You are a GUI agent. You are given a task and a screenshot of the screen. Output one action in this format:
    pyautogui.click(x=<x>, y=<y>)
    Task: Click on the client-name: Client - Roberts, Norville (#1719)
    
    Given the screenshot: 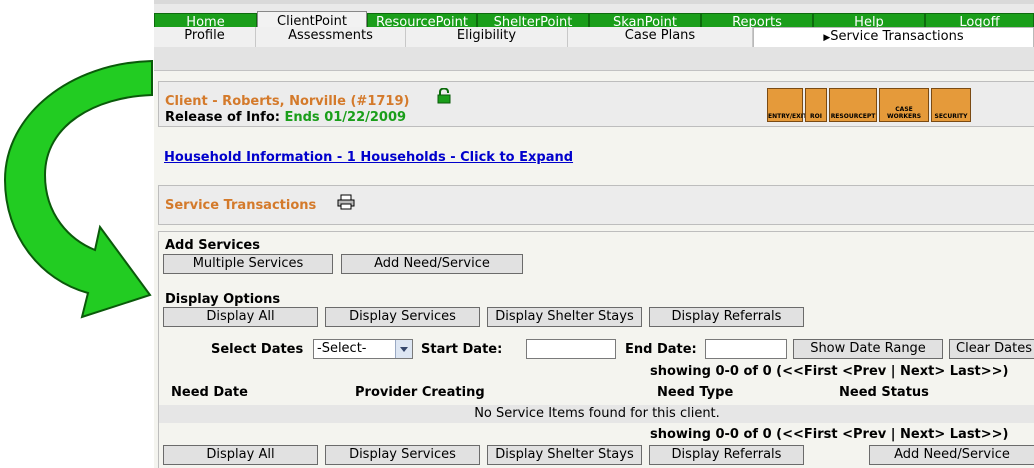 What is the action you would take?
    pyautogui.click(x=287, y=101)
    